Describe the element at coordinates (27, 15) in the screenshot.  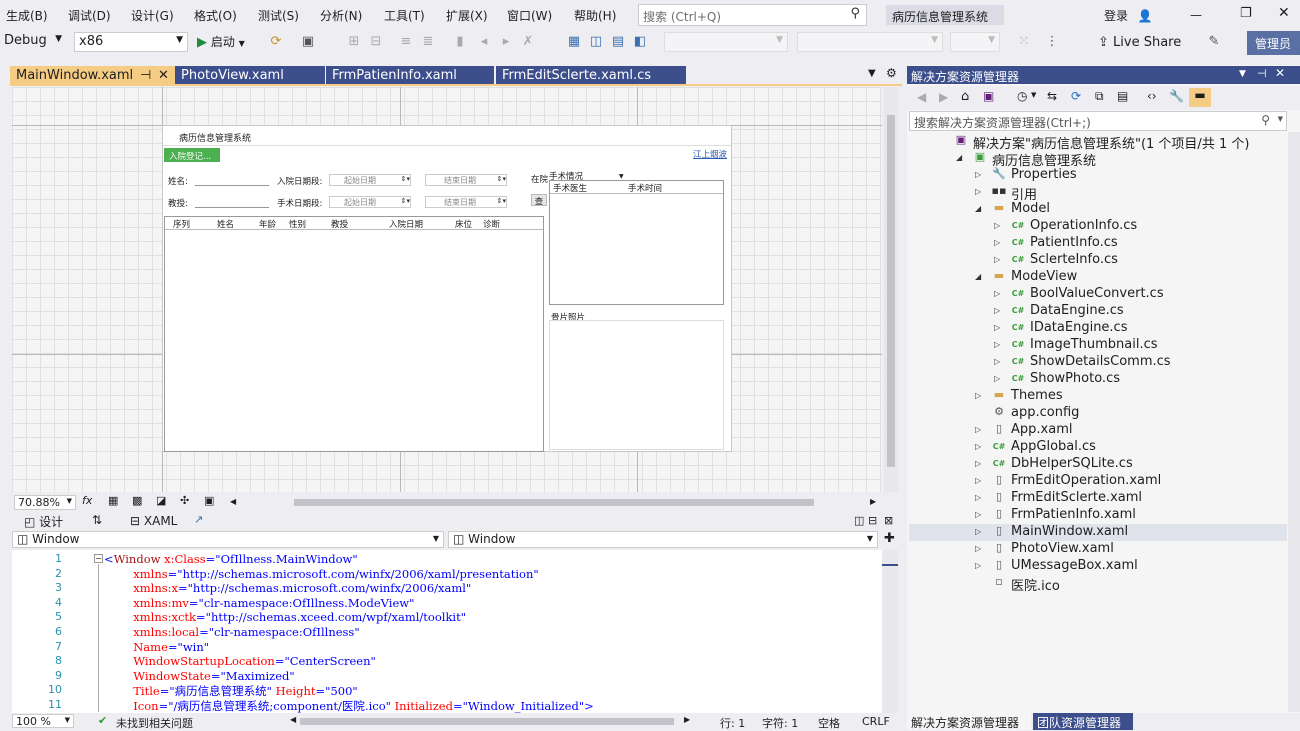
I see `menu-build: 生成(B)` at that location.